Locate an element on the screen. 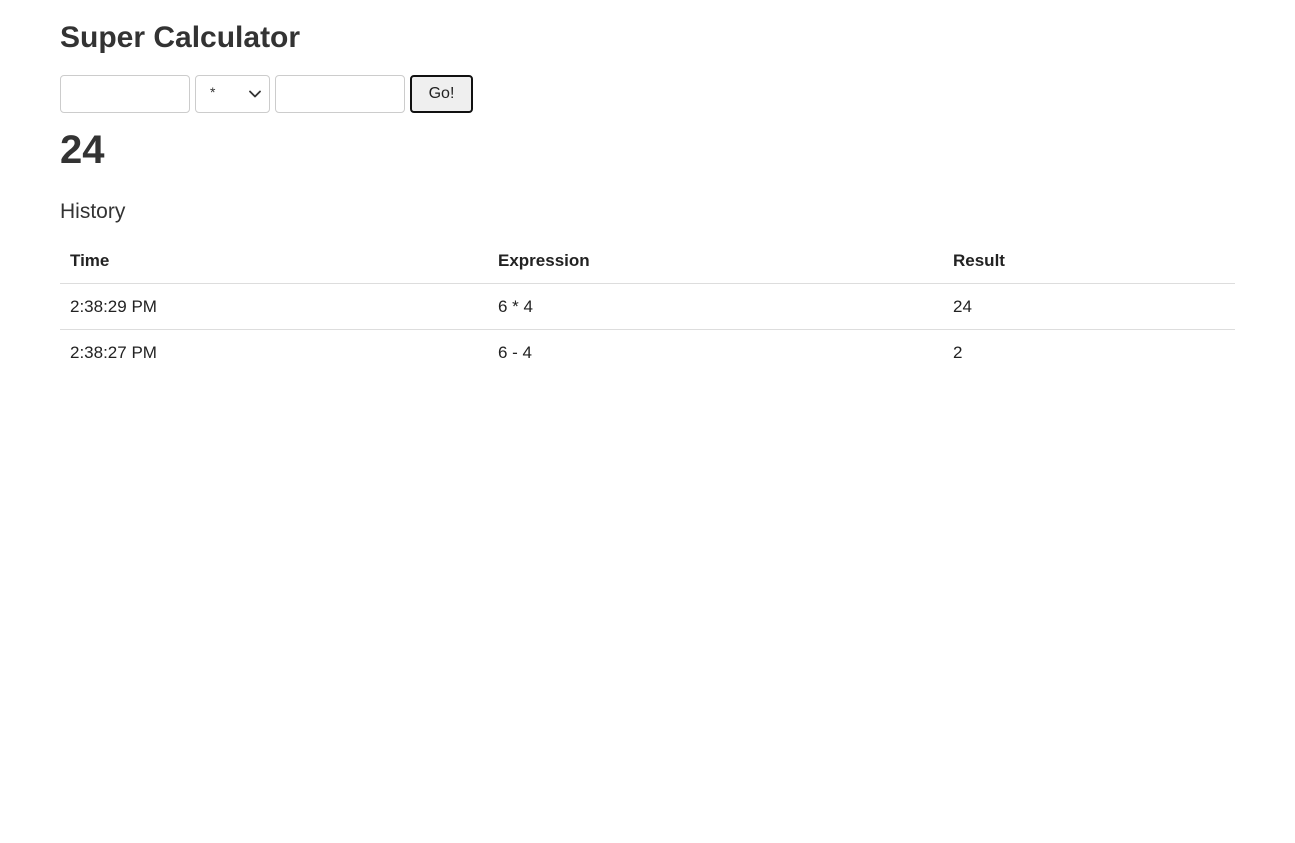 The height and width of the screenshot is (843, 1295). history-header-row: Time Expression Result is located at coordinates (647, 261).